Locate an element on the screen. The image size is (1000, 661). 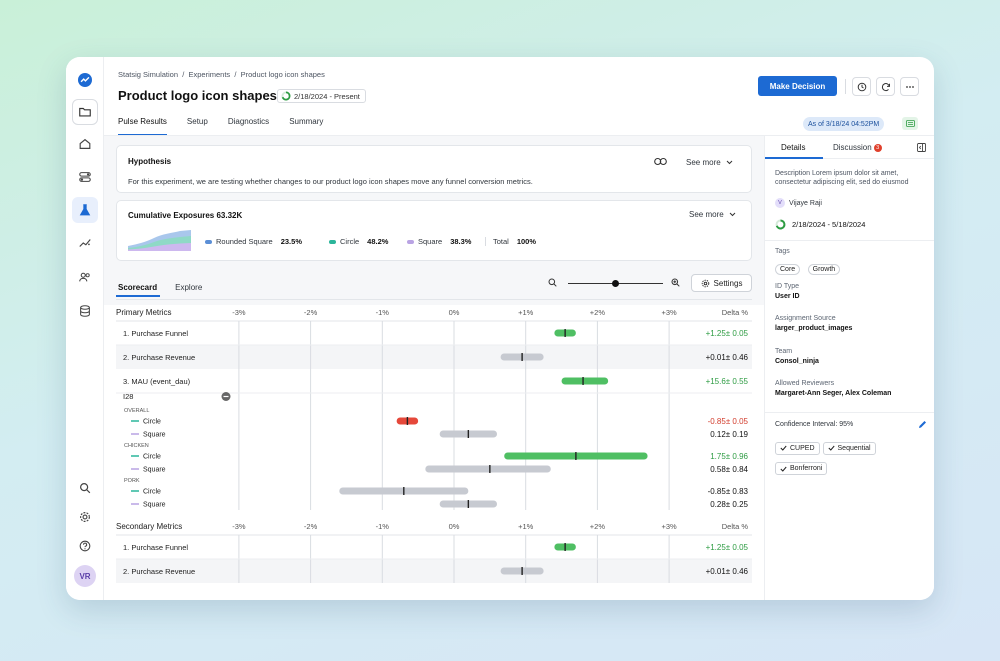
metrics-section-header: Secondary Metrics is located at coordinates (149, 526).